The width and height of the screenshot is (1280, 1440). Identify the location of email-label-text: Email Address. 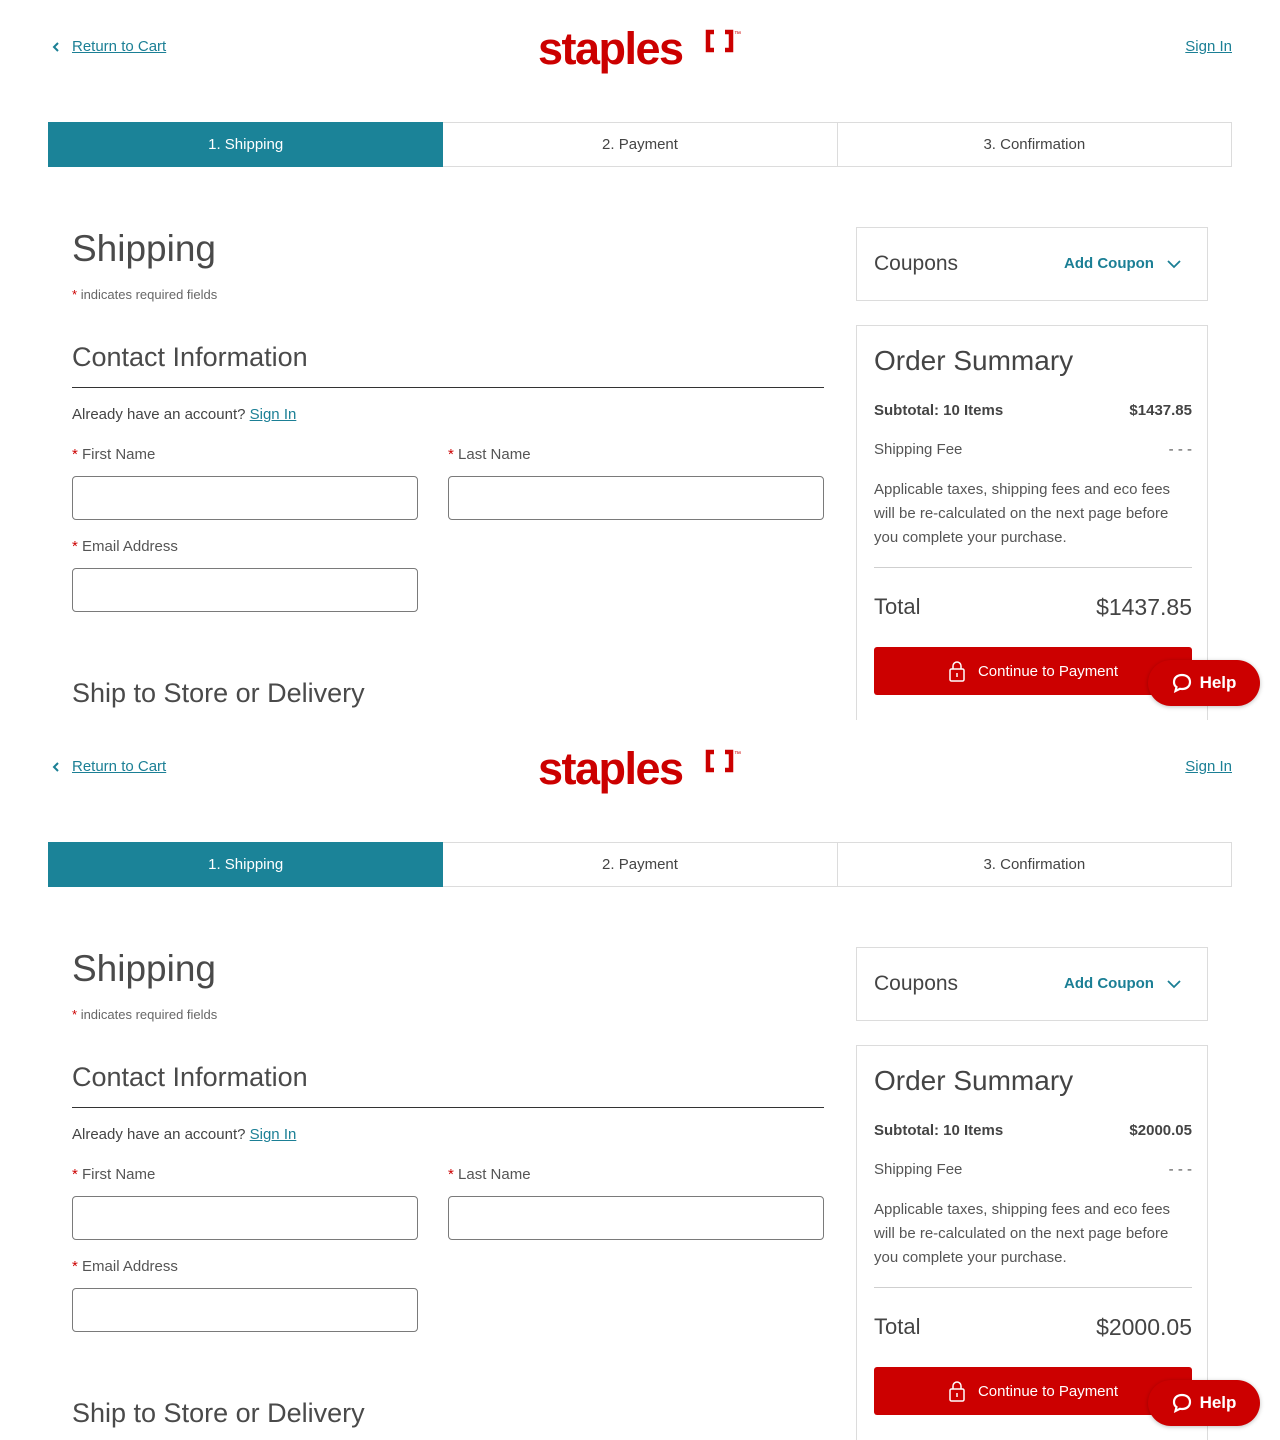
(130, 1266).